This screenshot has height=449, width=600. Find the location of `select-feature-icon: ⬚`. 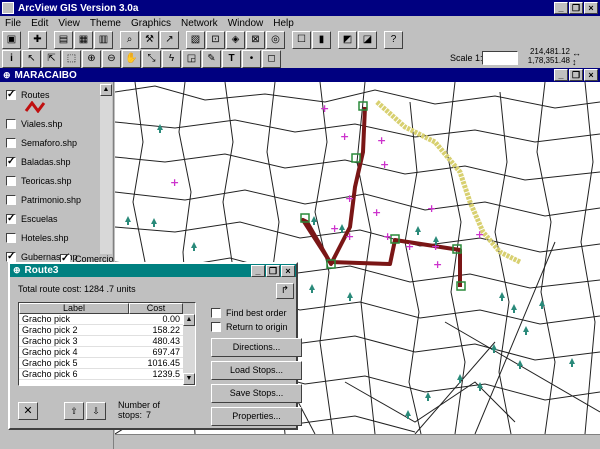

select-feature-icon: ⬚ is located at coordinates (71, 59).